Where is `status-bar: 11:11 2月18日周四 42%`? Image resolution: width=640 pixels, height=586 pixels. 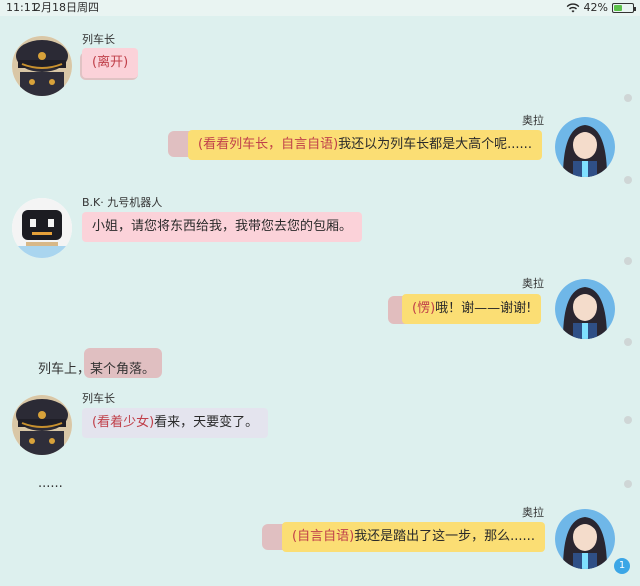 status-bar: 11:11 2月18日周四 42% is located at coordinates (320, 8).